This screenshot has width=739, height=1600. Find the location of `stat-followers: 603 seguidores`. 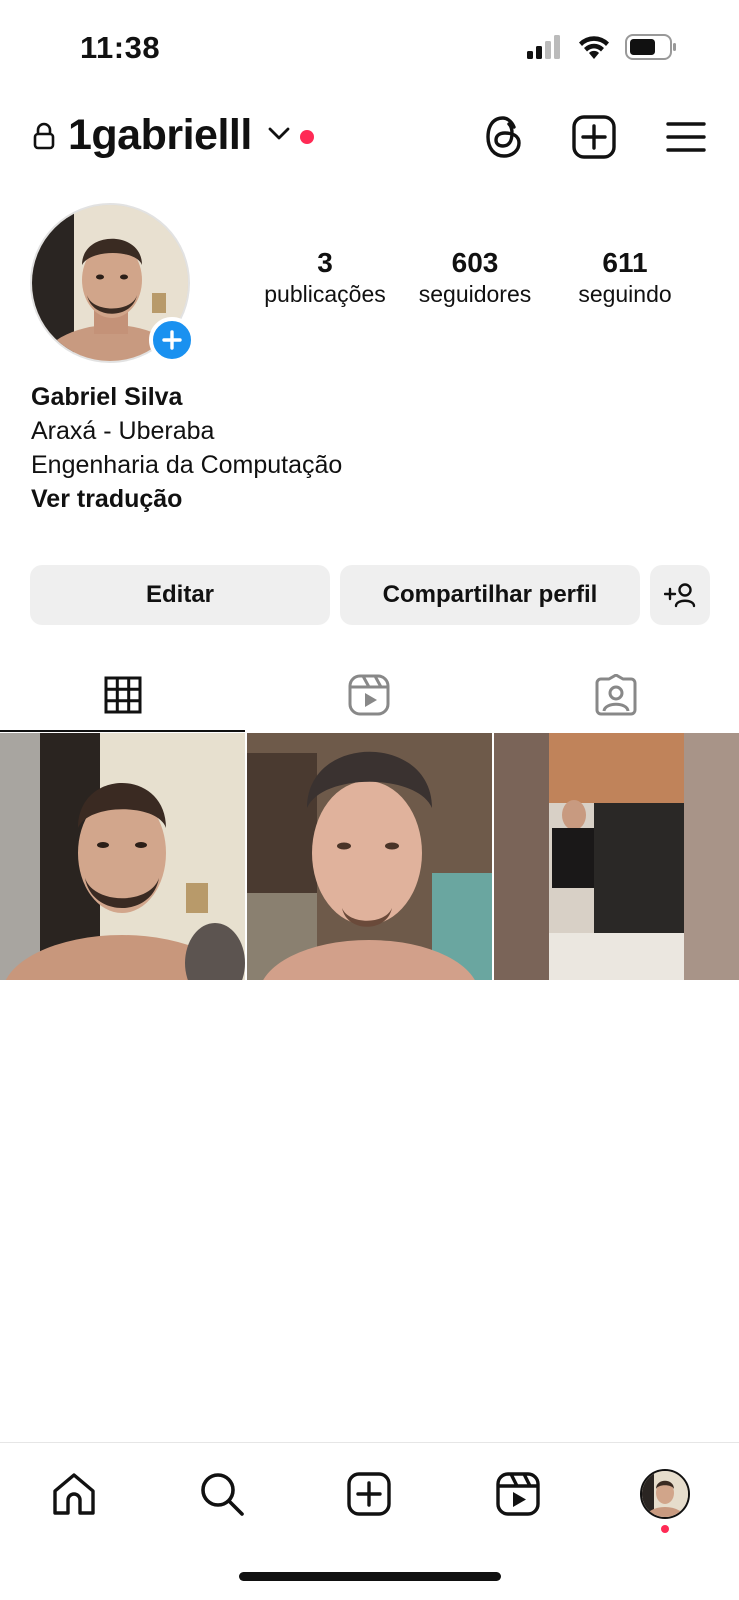

stat-followers: 603 seguidores is located at coordinates (475, 277).